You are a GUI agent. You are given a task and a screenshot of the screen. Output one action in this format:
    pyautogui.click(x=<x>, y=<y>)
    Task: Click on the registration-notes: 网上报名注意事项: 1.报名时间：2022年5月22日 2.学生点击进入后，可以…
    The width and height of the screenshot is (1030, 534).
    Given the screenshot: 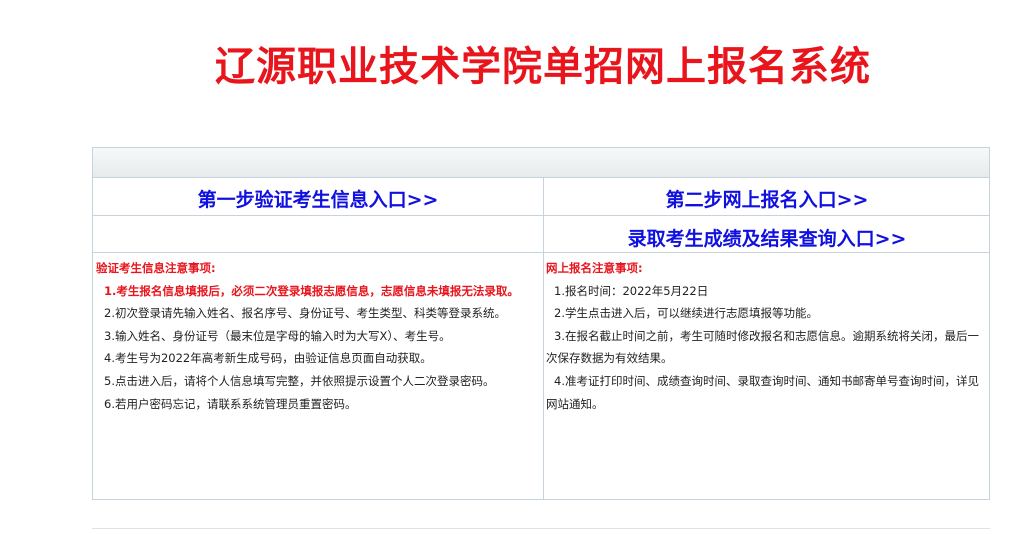 What is the action you would take?
    pyautogui.click(x=766, y=336)
    